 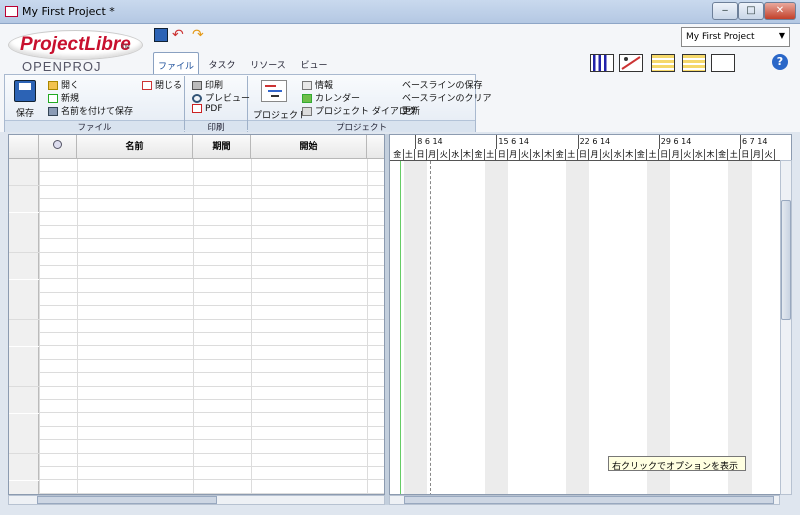 I want to click on new-button: 新規, so click(x=63, y=97).